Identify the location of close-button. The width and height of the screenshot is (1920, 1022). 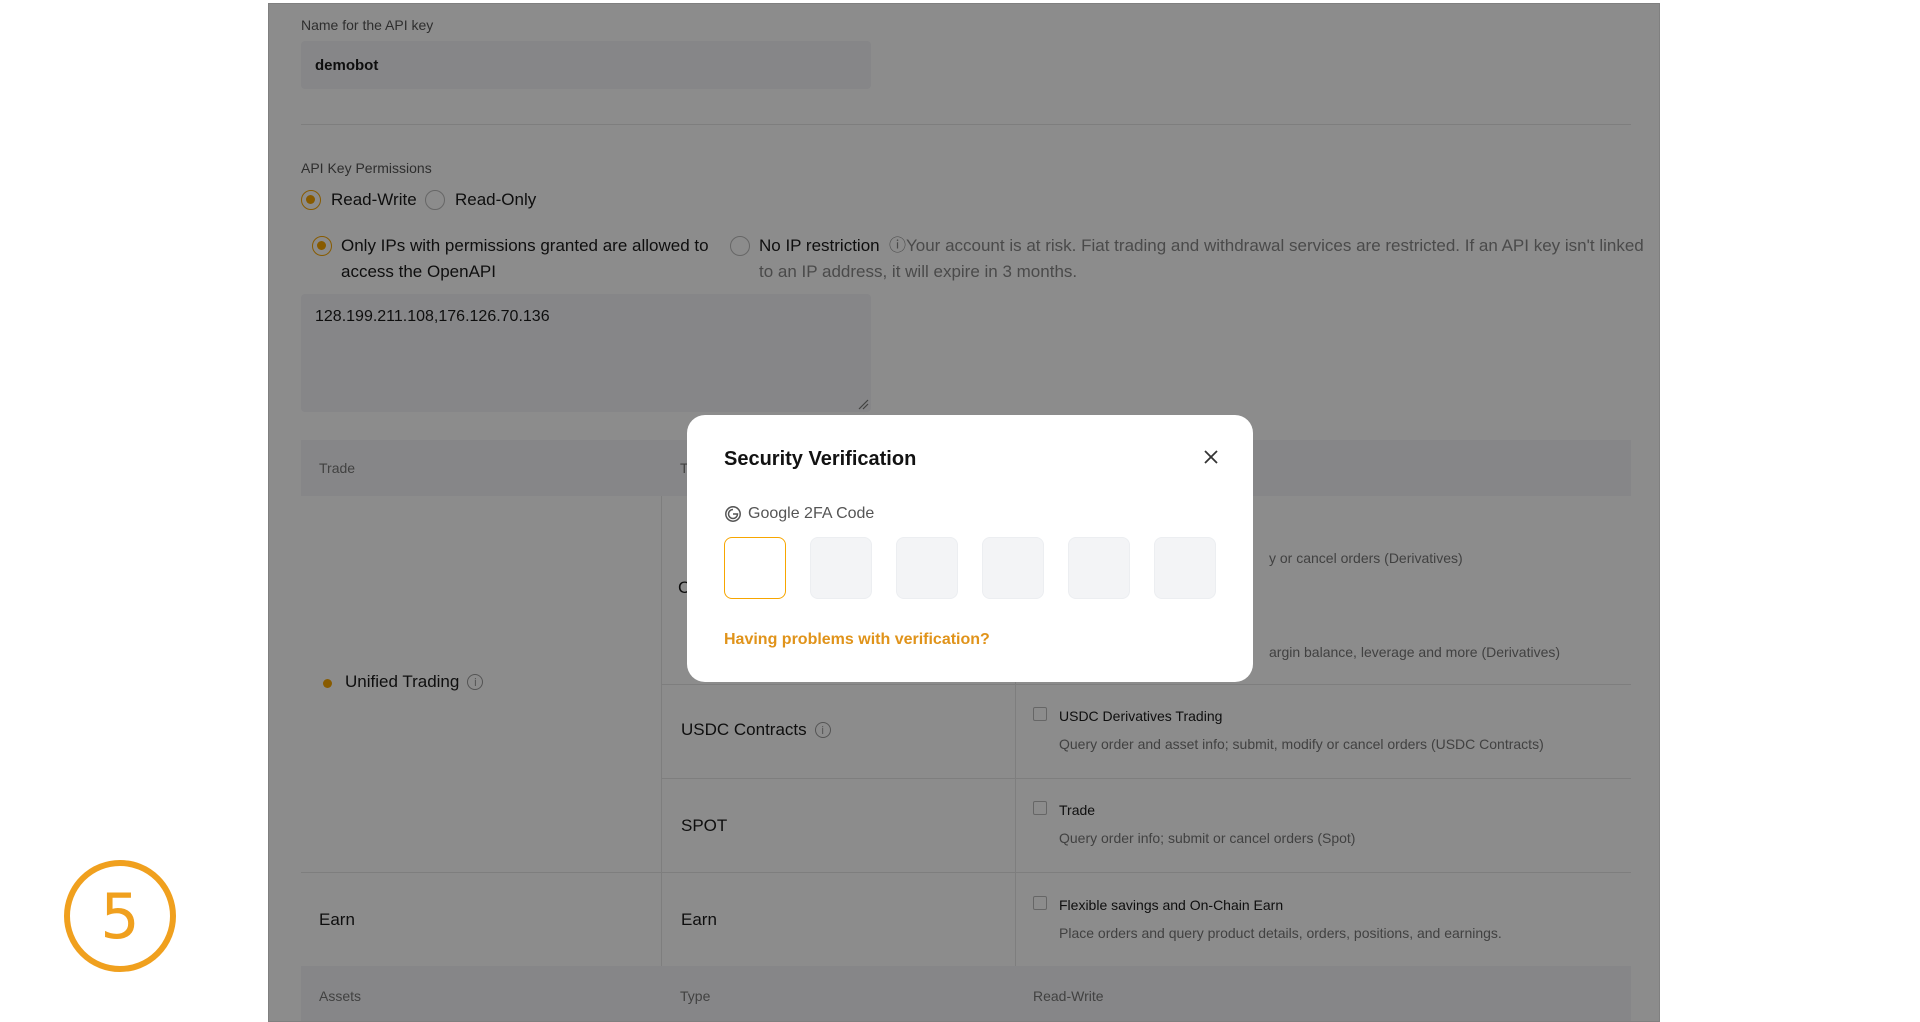
(1211, 457).